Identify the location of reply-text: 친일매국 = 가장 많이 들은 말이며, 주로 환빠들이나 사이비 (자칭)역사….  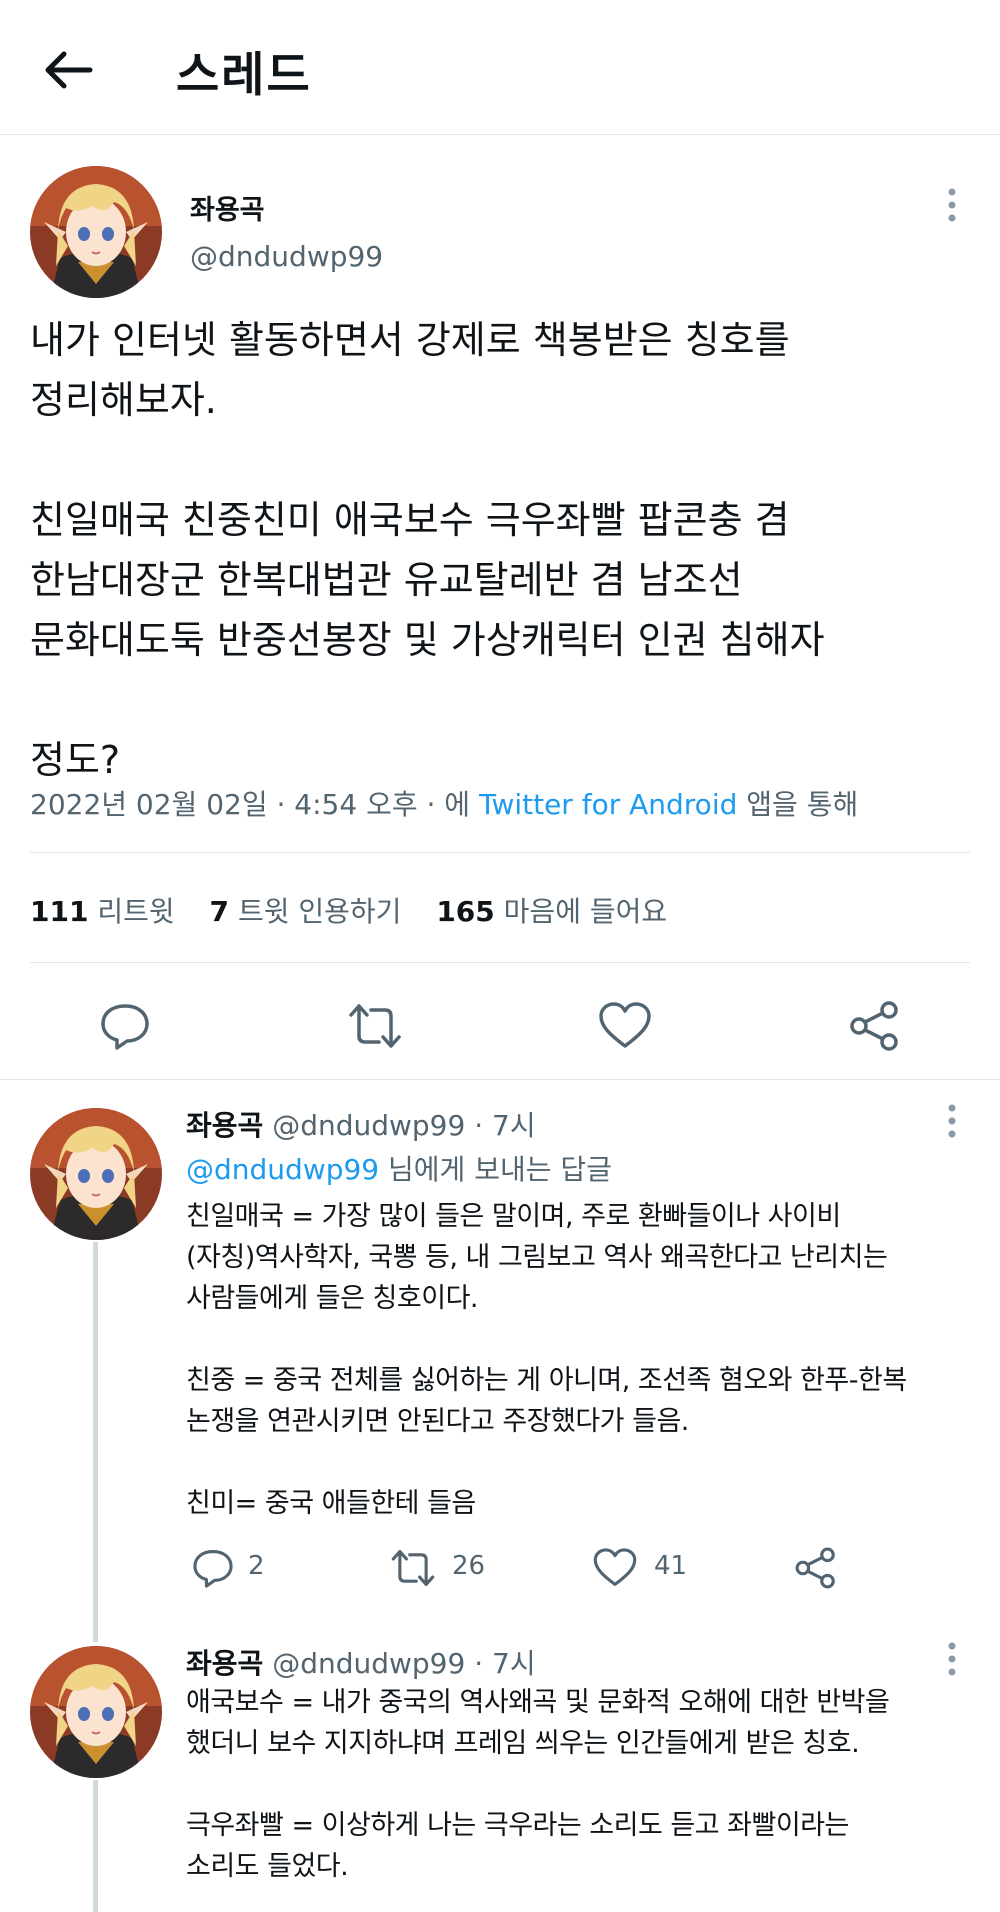
(546, 1360).